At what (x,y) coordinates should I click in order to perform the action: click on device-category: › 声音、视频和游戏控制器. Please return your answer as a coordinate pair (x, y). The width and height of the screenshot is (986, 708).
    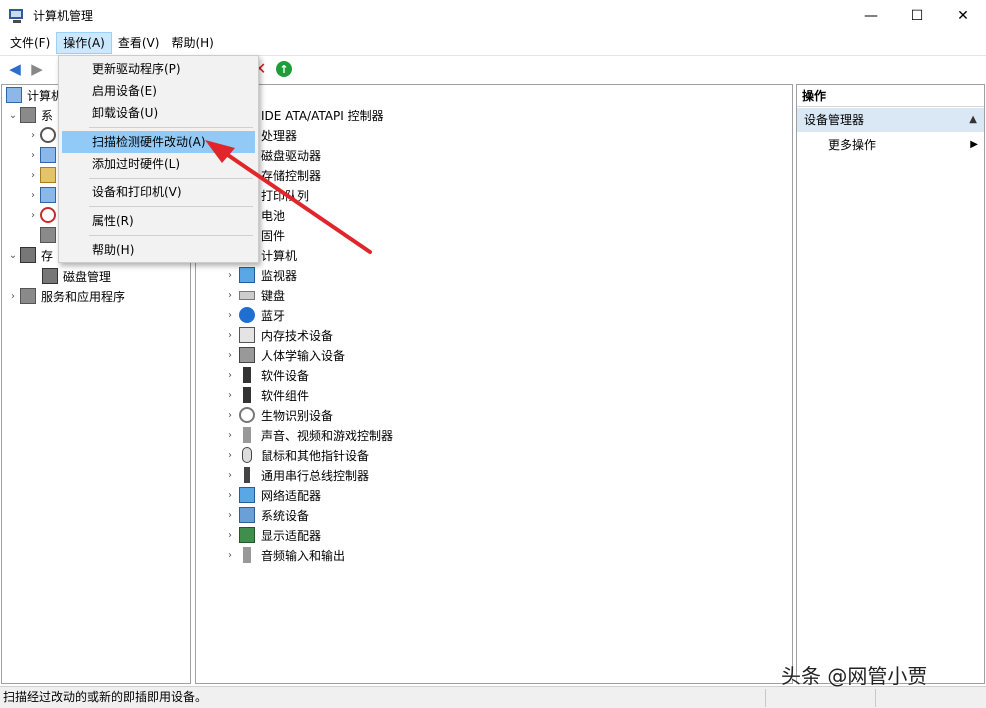
    Looking at the image, I should click on (308, 435).